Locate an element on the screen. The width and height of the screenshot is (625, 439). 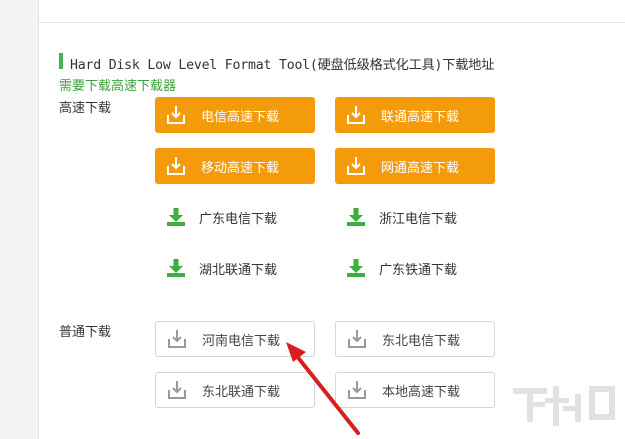
red-arrow-annotation is located at coordinates (323, 388).